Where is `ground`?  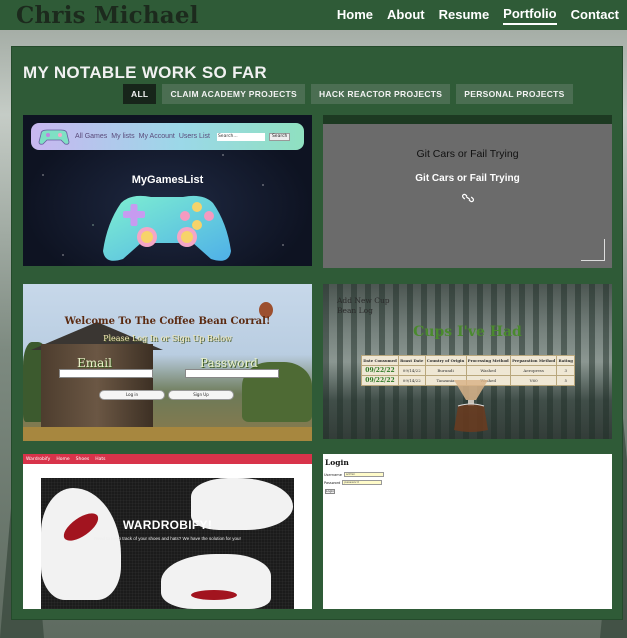
ground is located at coordinates (167, 434).